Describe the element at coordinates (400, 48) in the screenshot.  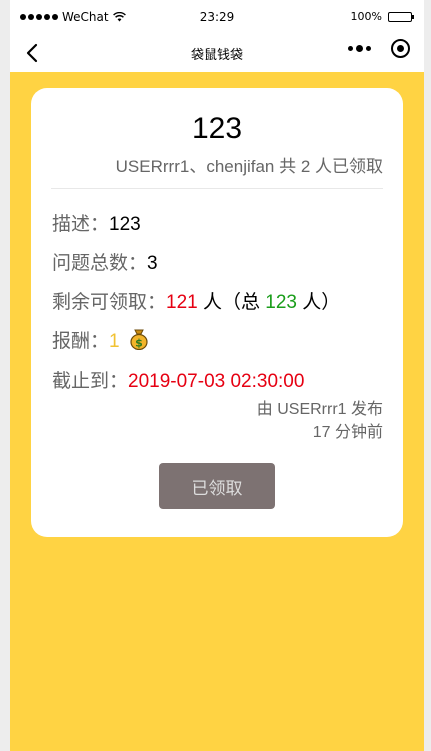
I see `close-mini-program-icon` at that location.